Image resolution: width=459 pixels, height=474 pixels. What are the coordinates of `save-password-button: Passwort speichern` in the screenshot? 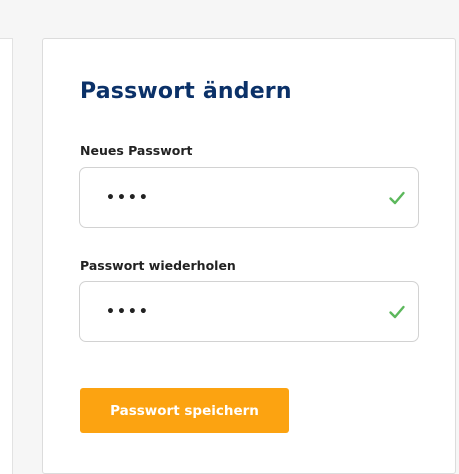 It's located at (184, 410).